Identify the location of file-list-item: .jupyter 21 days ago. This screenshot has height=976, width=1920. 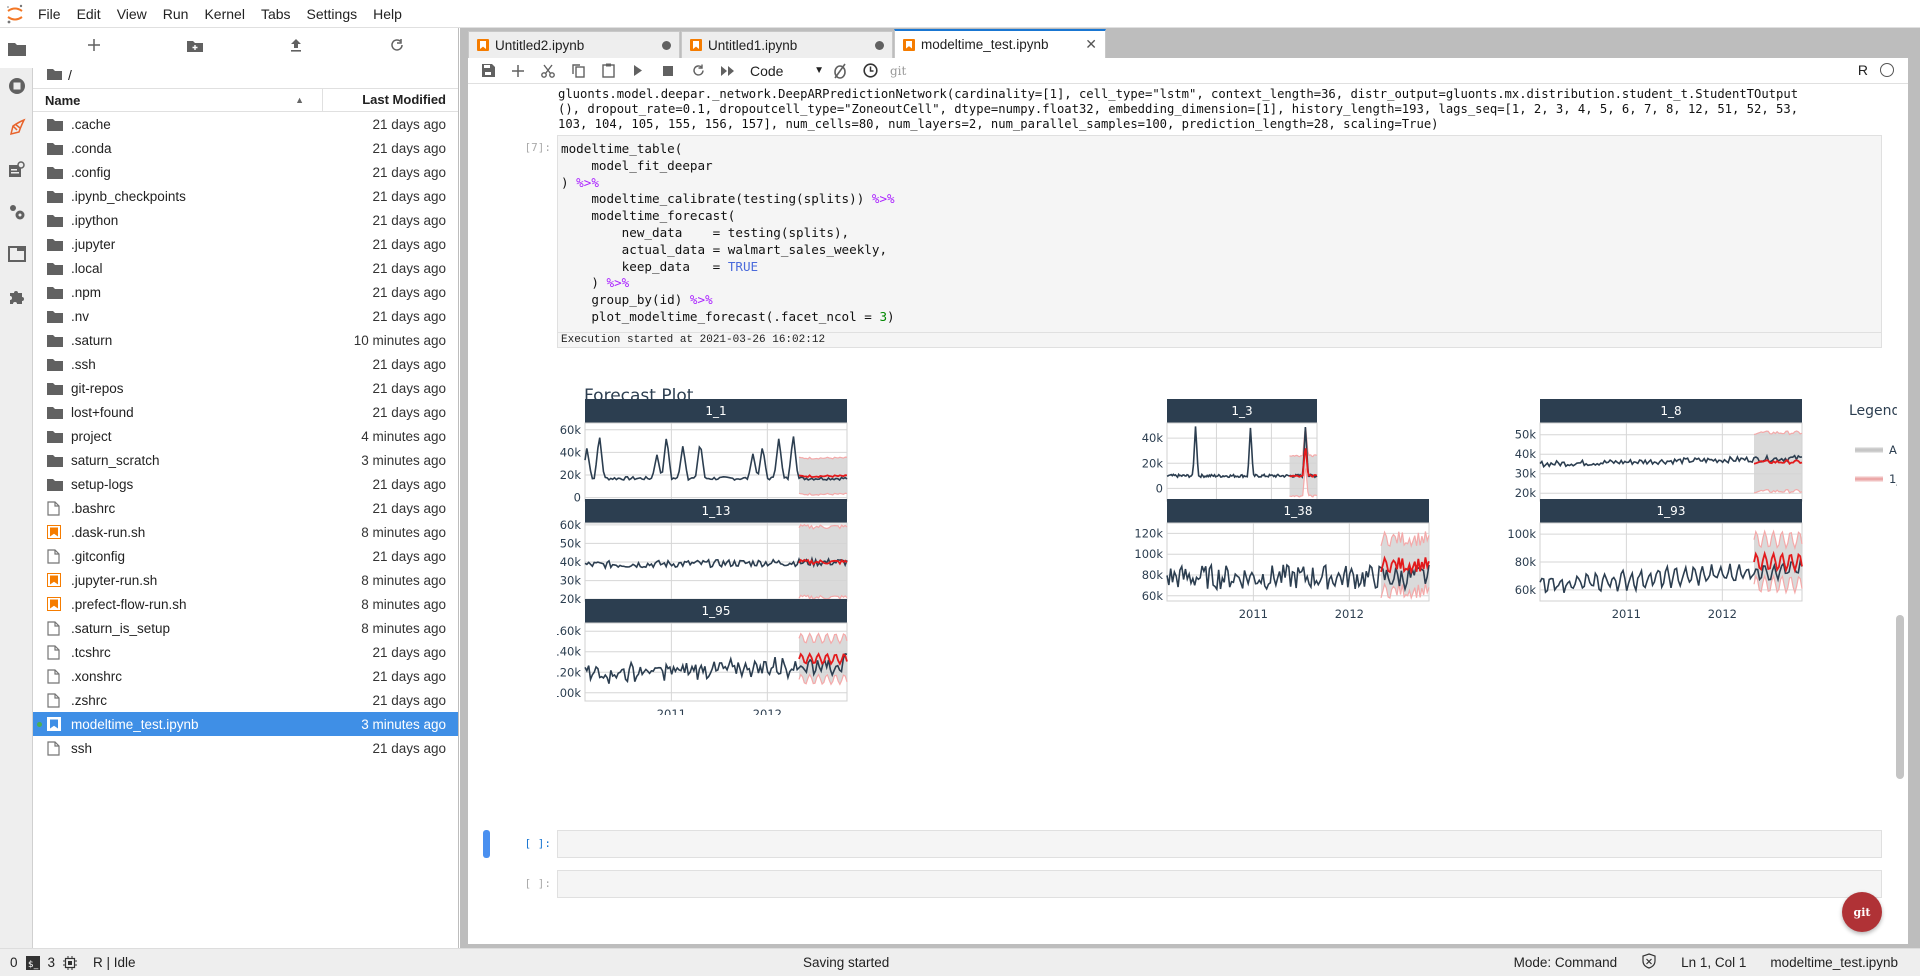
(245, 244).